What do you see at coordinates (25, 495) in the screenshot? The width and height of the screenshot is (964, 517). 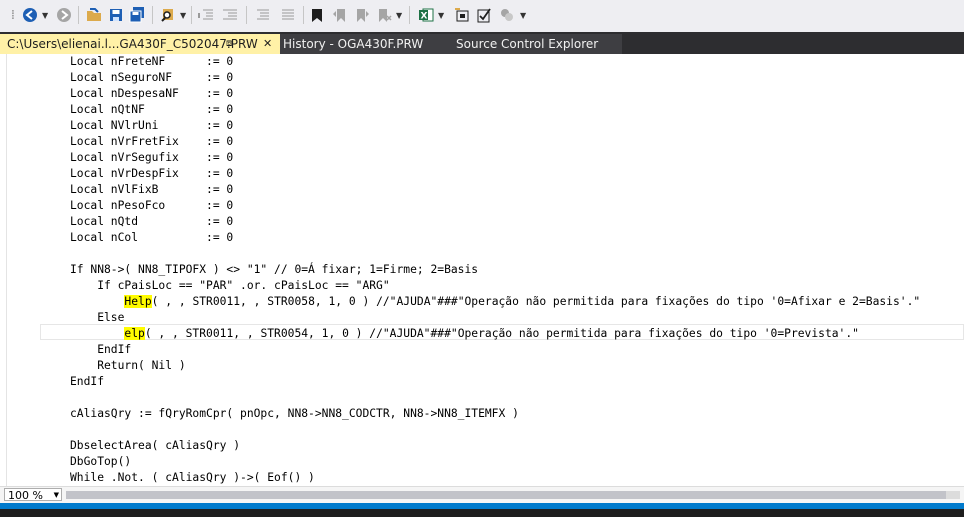 I see `zoom-value: 100 %` at bounding box center [25, 495].